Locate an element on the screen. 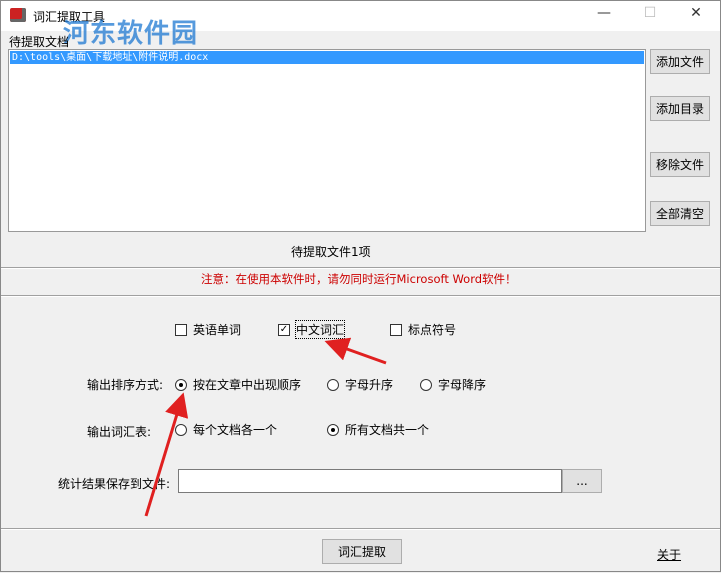 The image size is (721, 573). output-table-label: 输出词汇表: is located at coordinates (119, 432).